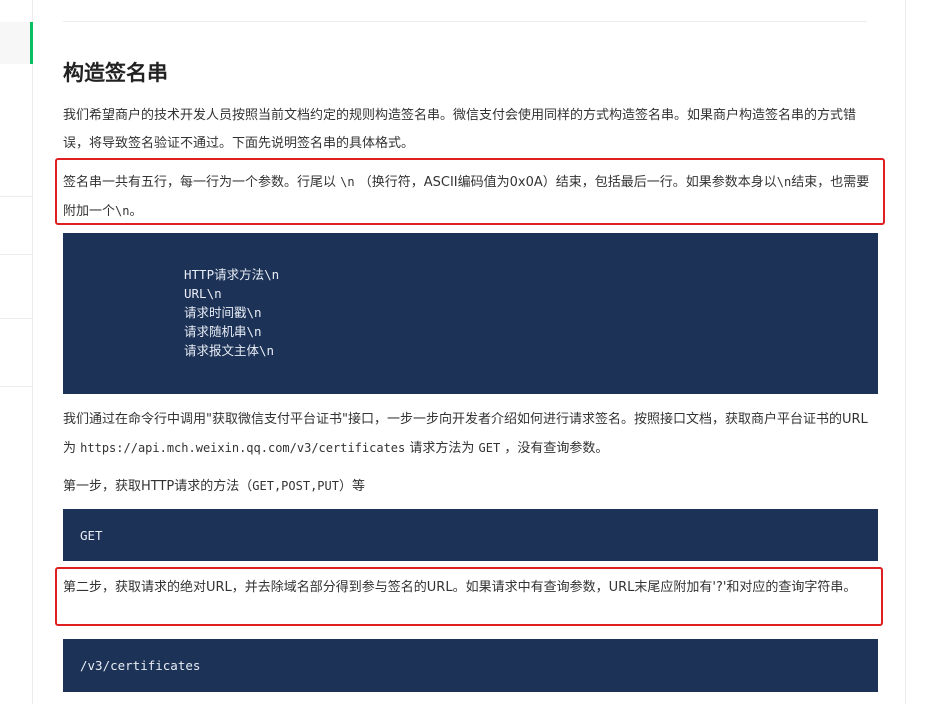 The width and height of the screenshot is (933, 704). I want to click on nav-item-active, so click(16, 43).